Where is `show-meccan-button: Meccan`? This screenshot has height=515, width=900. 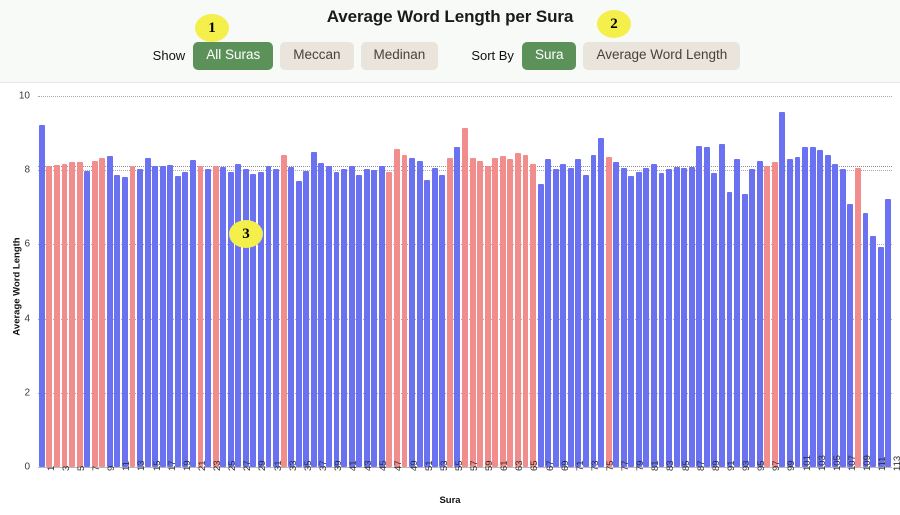
show-meccan-button: Meccan is located at coordinates (317, 56).